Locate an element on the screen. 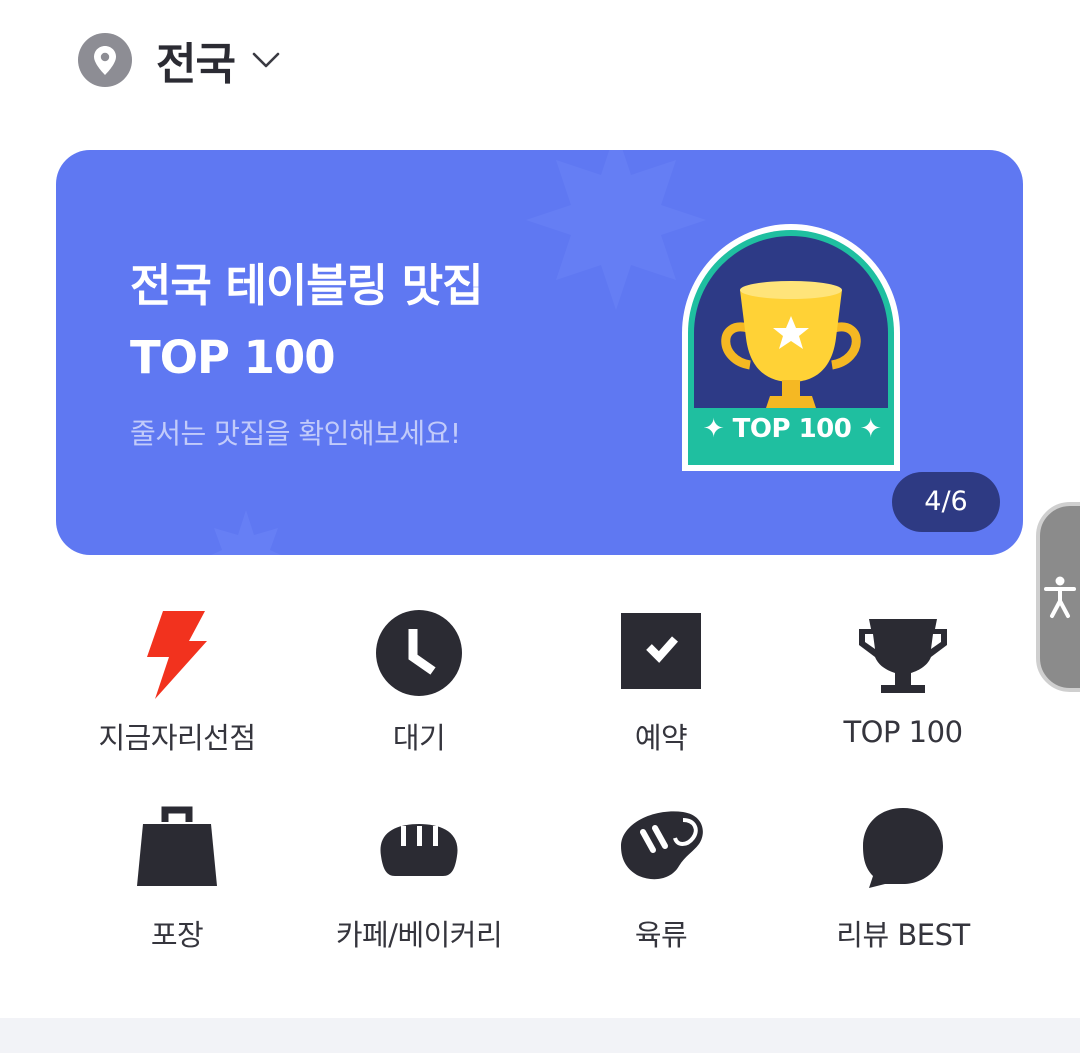 Image resolution: width=1080 pixels, height=1053 pixels. category-top100: TOP 100 is located at coordinates (903, 677).